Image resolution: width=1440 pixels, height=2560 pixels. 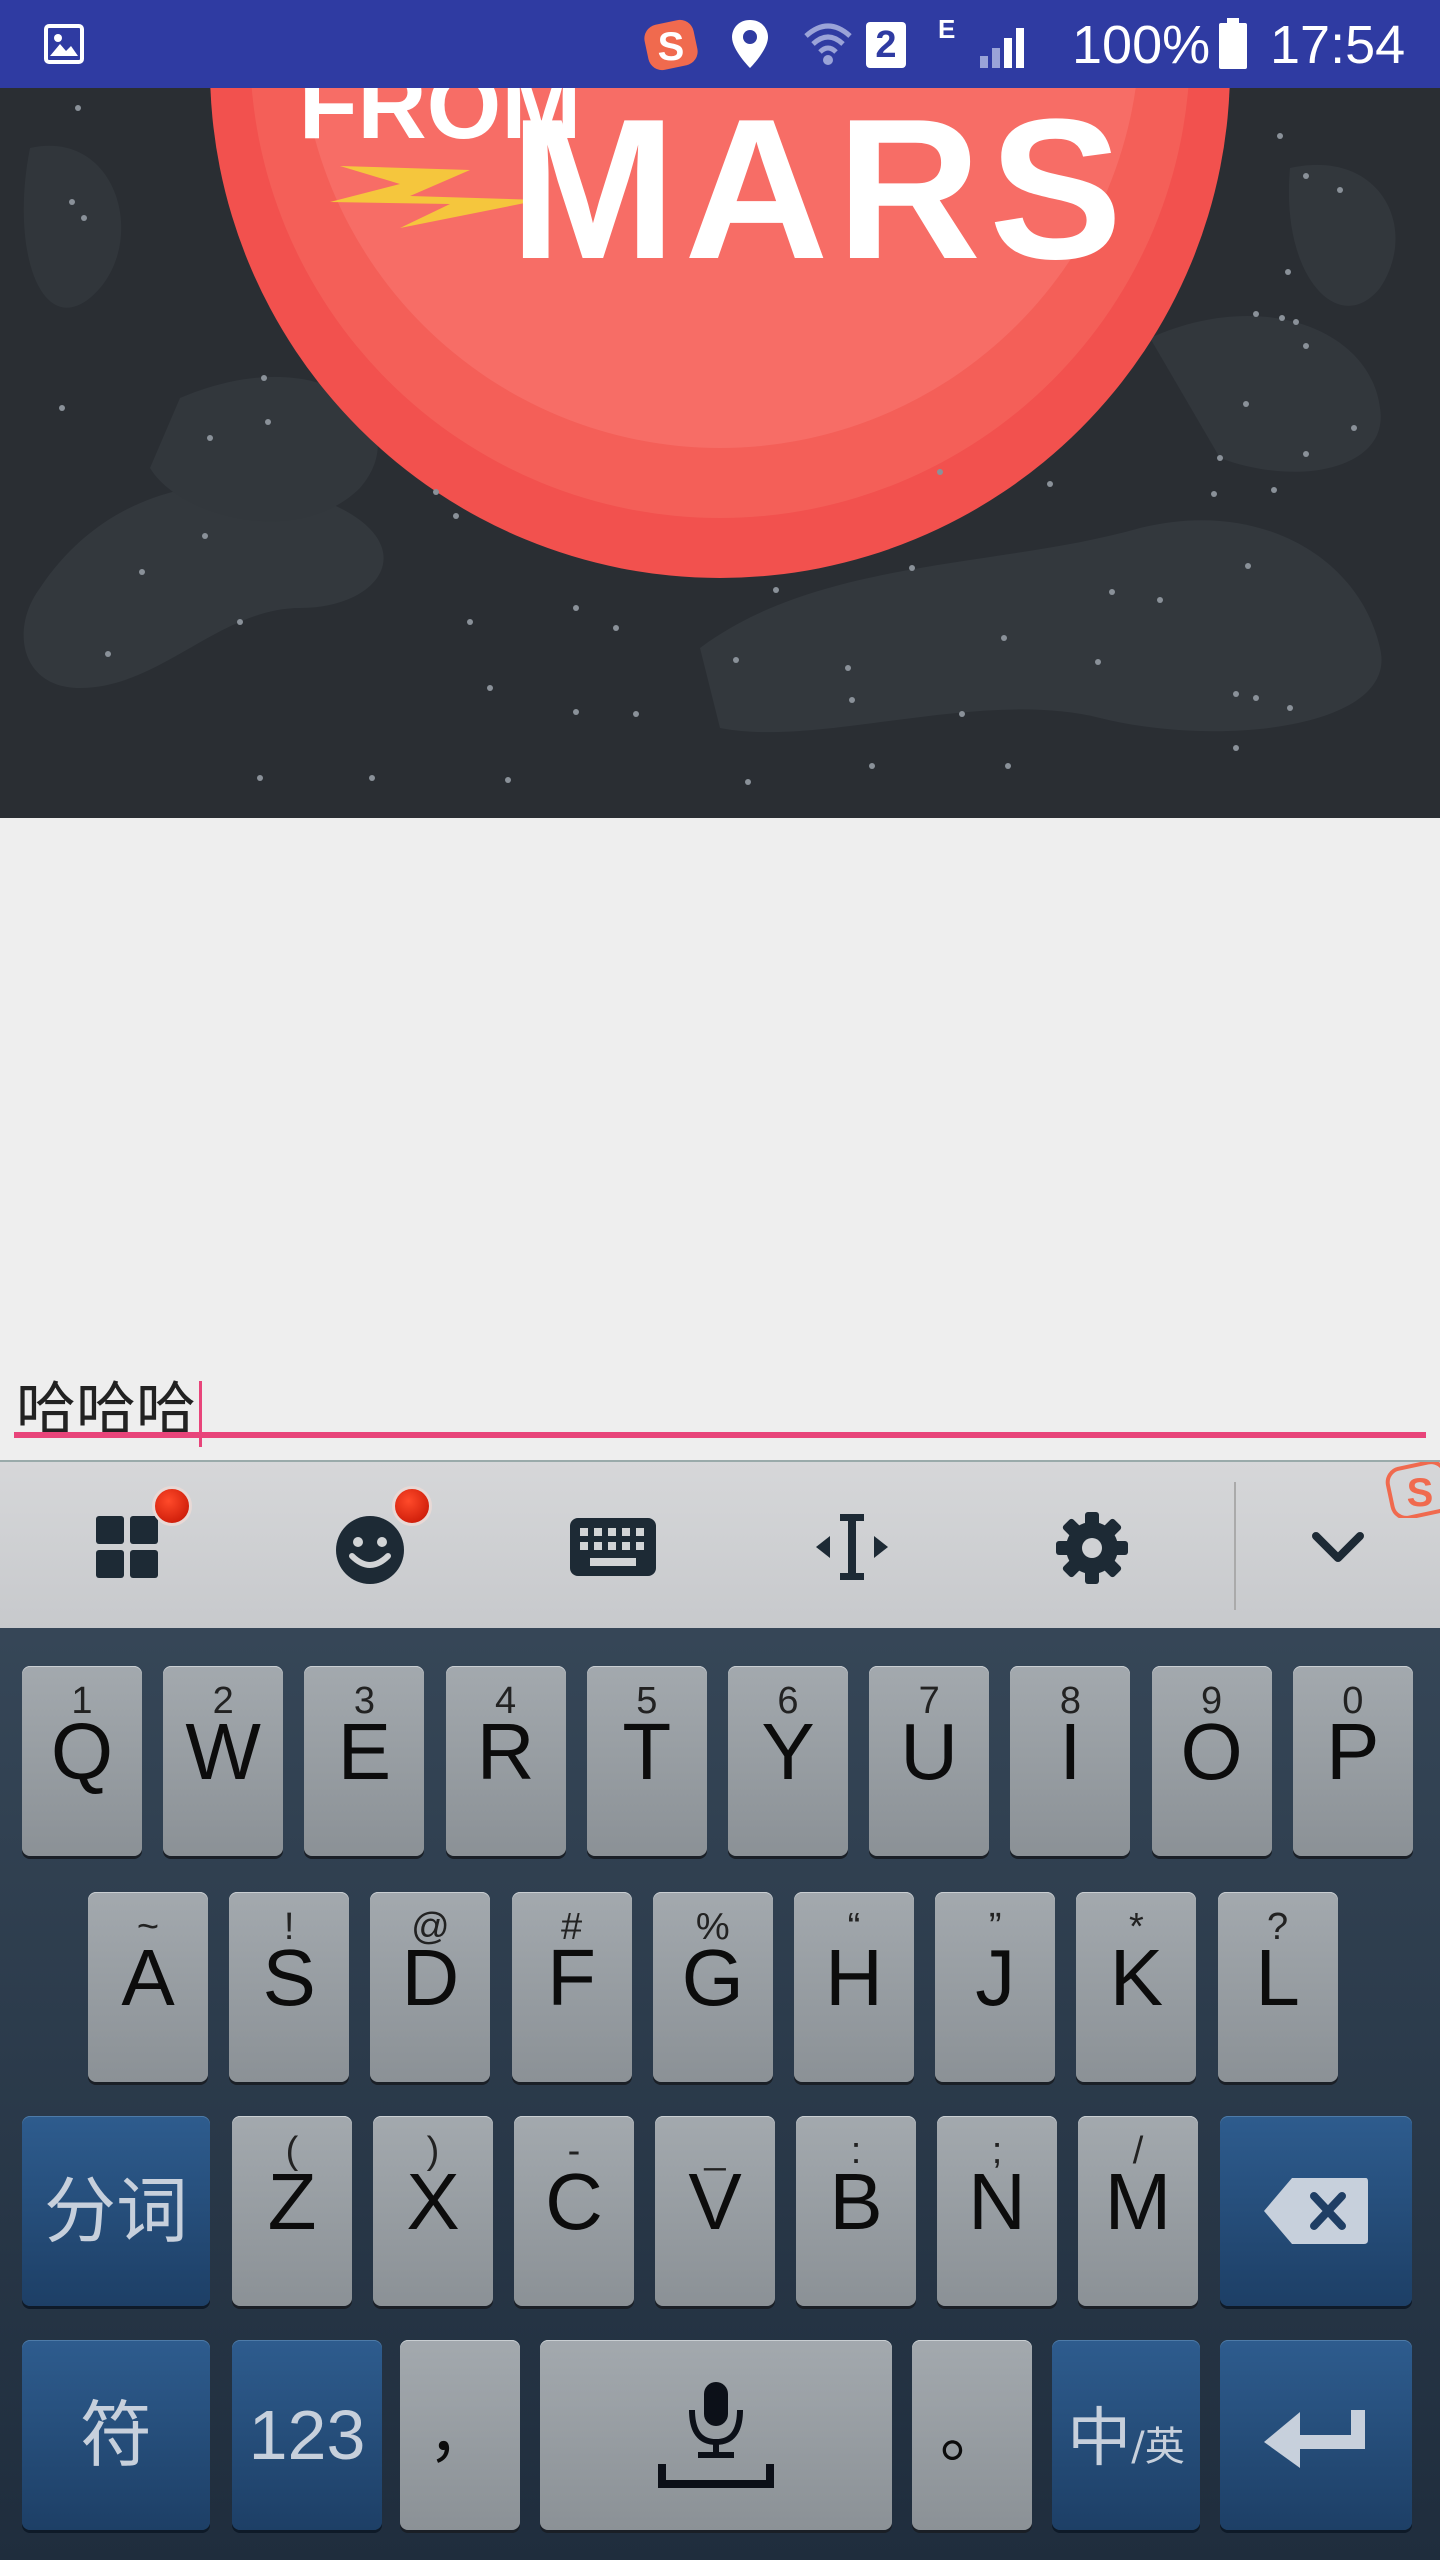 I want to click on key-label: A, so click(x=148, y=1977).